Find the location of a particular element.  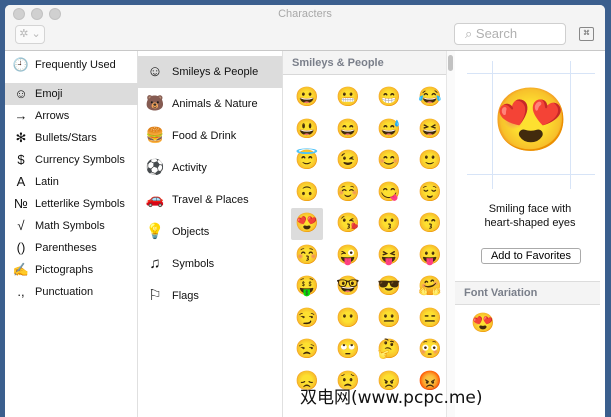

subcategory-symbols: ♫ Symbols is located at coordinates (210, 264).